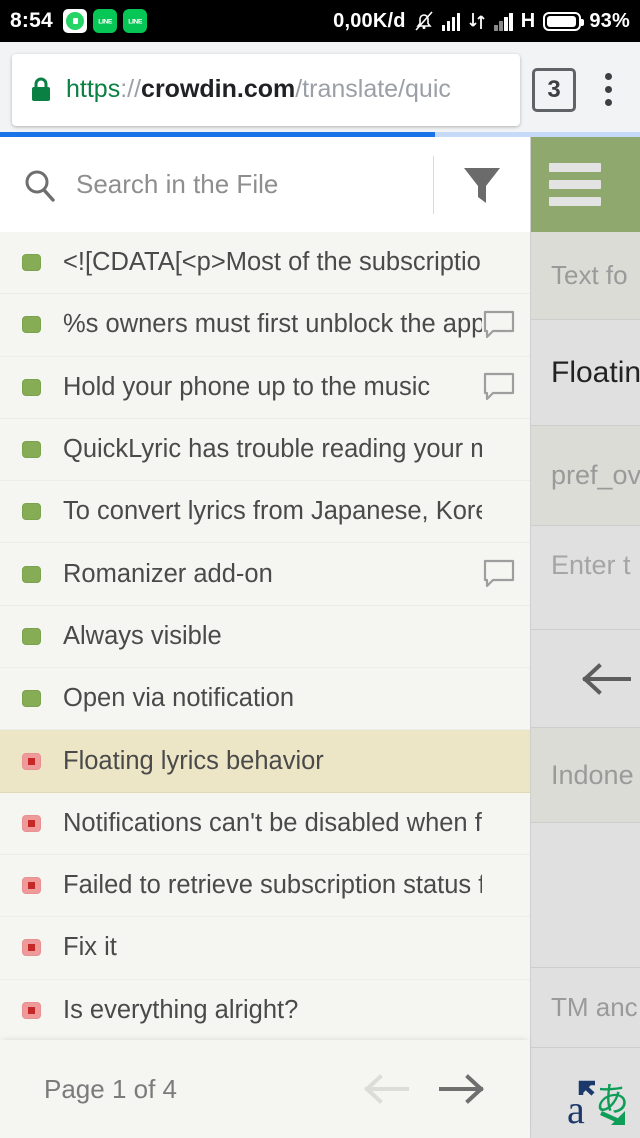 The height and width of the screenshot is (1138, 640). I want to click on translation-area, so click(585, 895).